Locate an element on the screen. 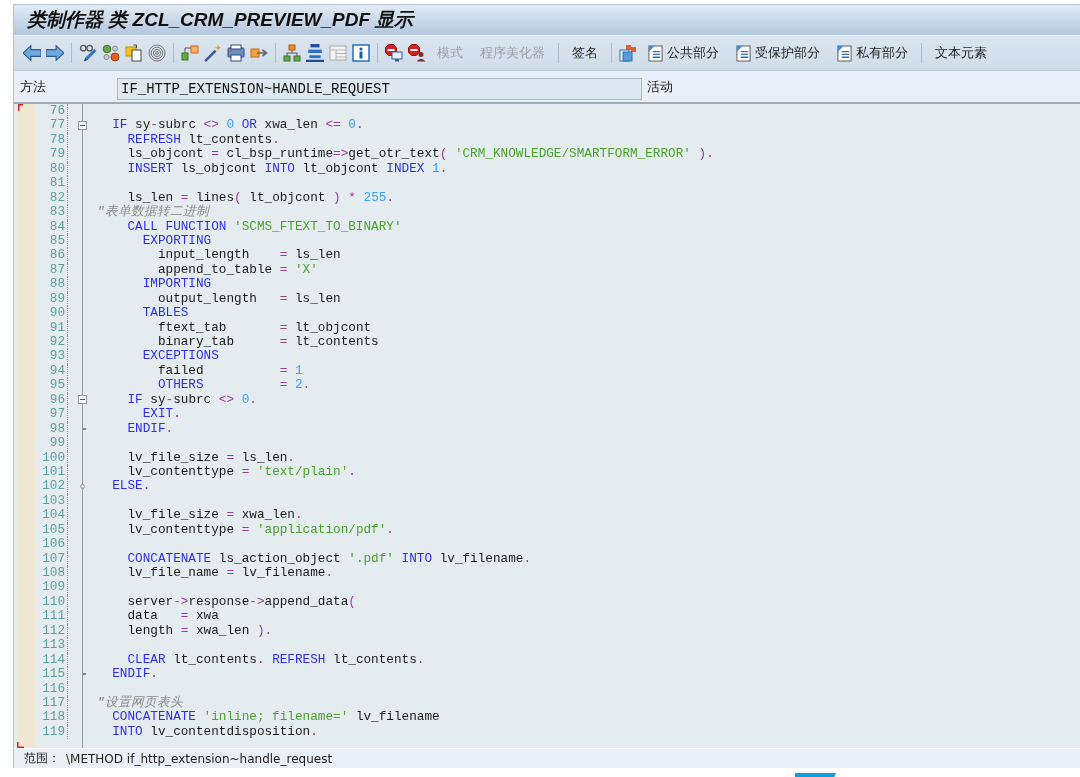 The height and width of the screenshot is (777, 1080). stacked-bars-icon is located at coordinates (315, 53).